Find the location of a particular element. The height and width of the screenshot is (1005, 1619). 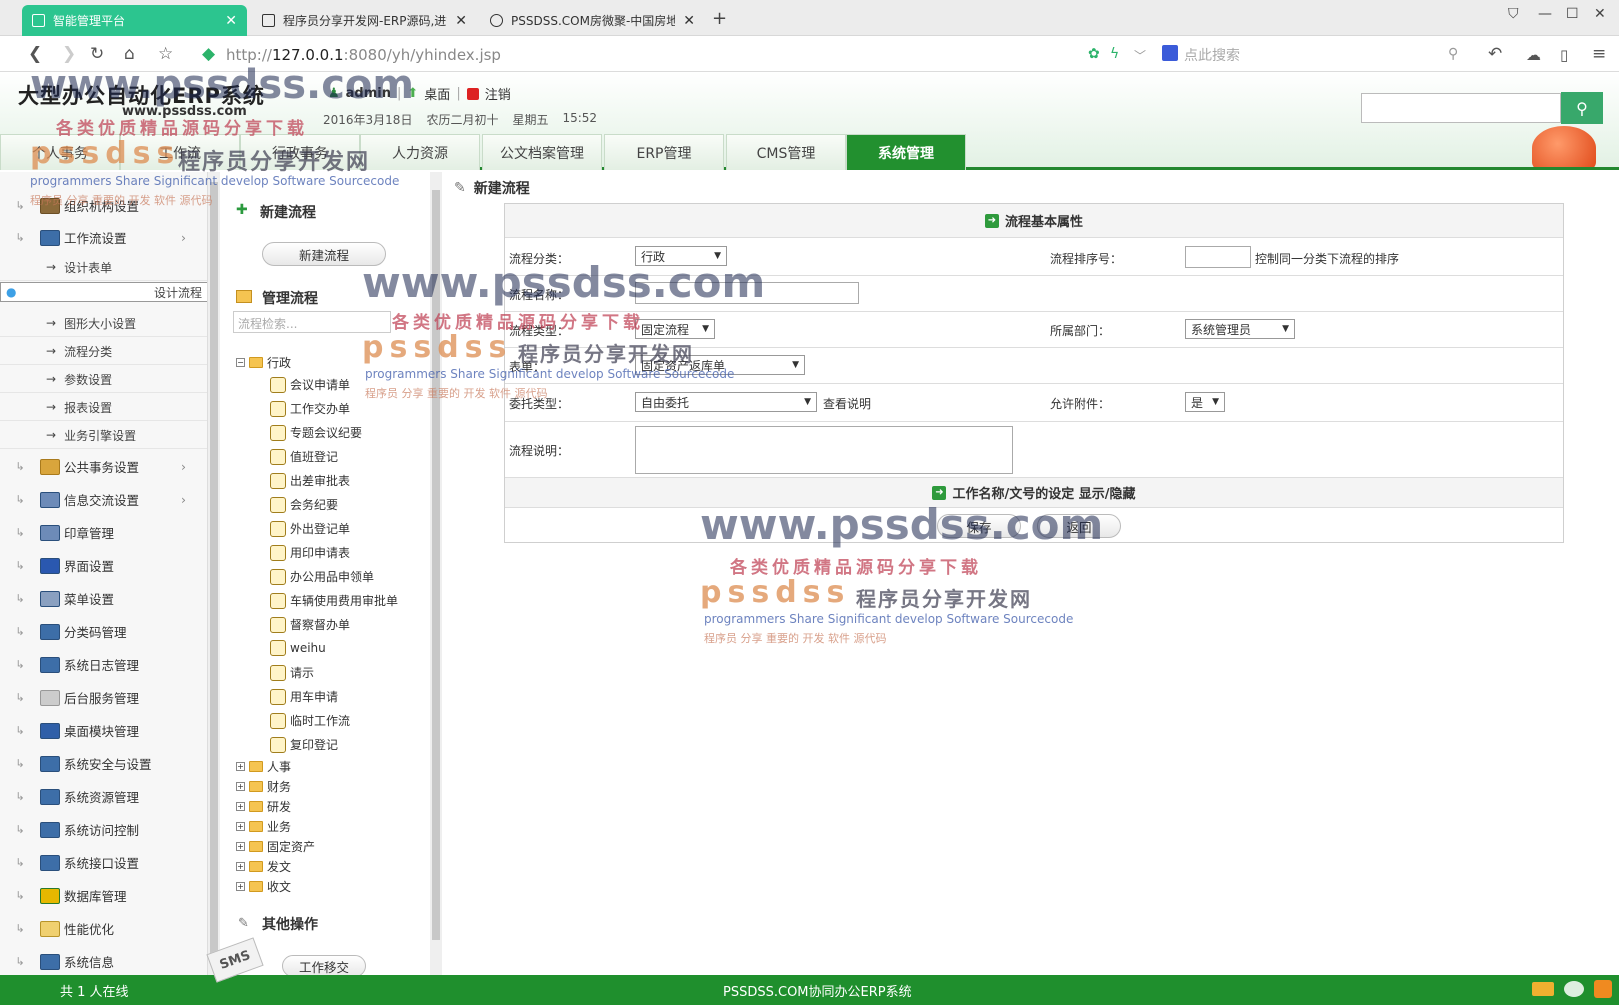

flow-description-textarea is located at coordinates (824, 450).